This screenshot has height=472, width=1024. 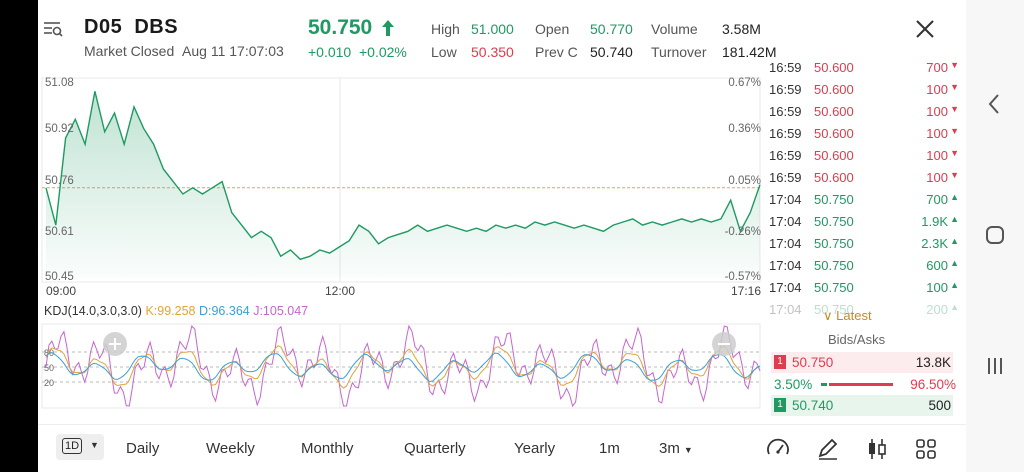 I want to click on tab-3m-dropdown-icon: ▼, so click(x=688, y=450).